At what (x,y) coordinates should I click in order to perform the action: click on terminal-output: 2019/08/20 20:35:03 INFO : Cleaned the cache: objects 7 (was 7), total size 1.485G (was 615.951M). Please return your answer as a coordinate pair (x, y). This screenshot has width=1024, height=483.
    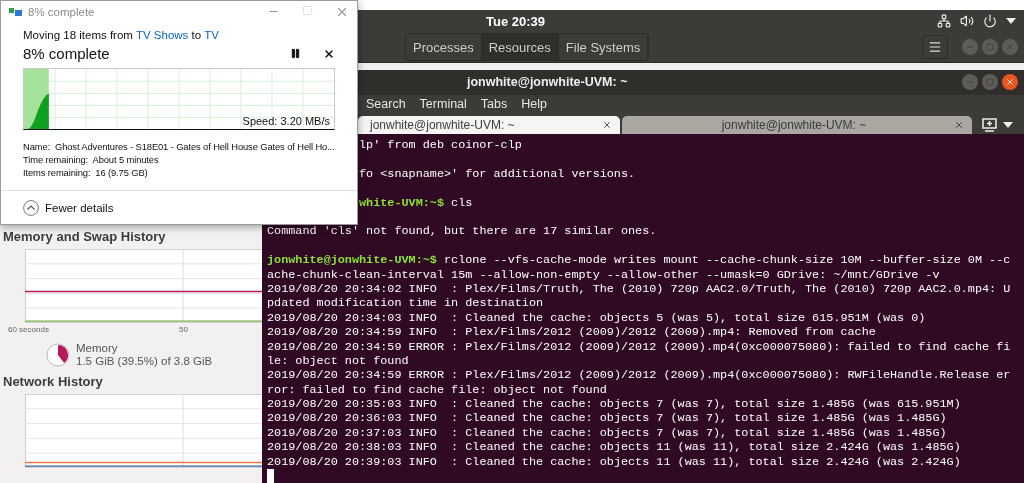
    Looking at the image, I should click on (614, 404).